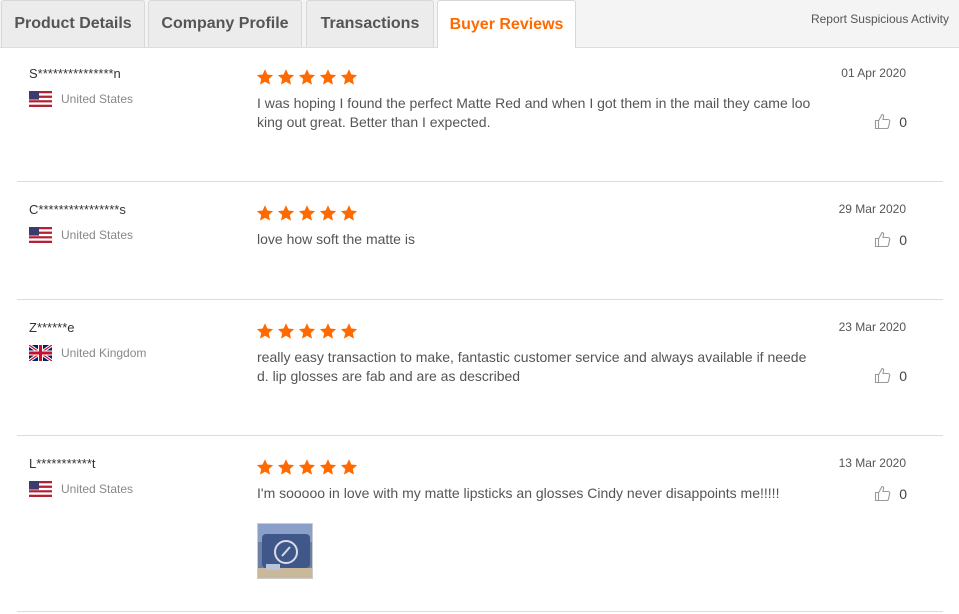 This screenshot has height=614, width=959. What do you see at coordinates (872, 463) in the screenshot?
I see `review-date: 13 Mar 2020` at bounding box center [872, 463].